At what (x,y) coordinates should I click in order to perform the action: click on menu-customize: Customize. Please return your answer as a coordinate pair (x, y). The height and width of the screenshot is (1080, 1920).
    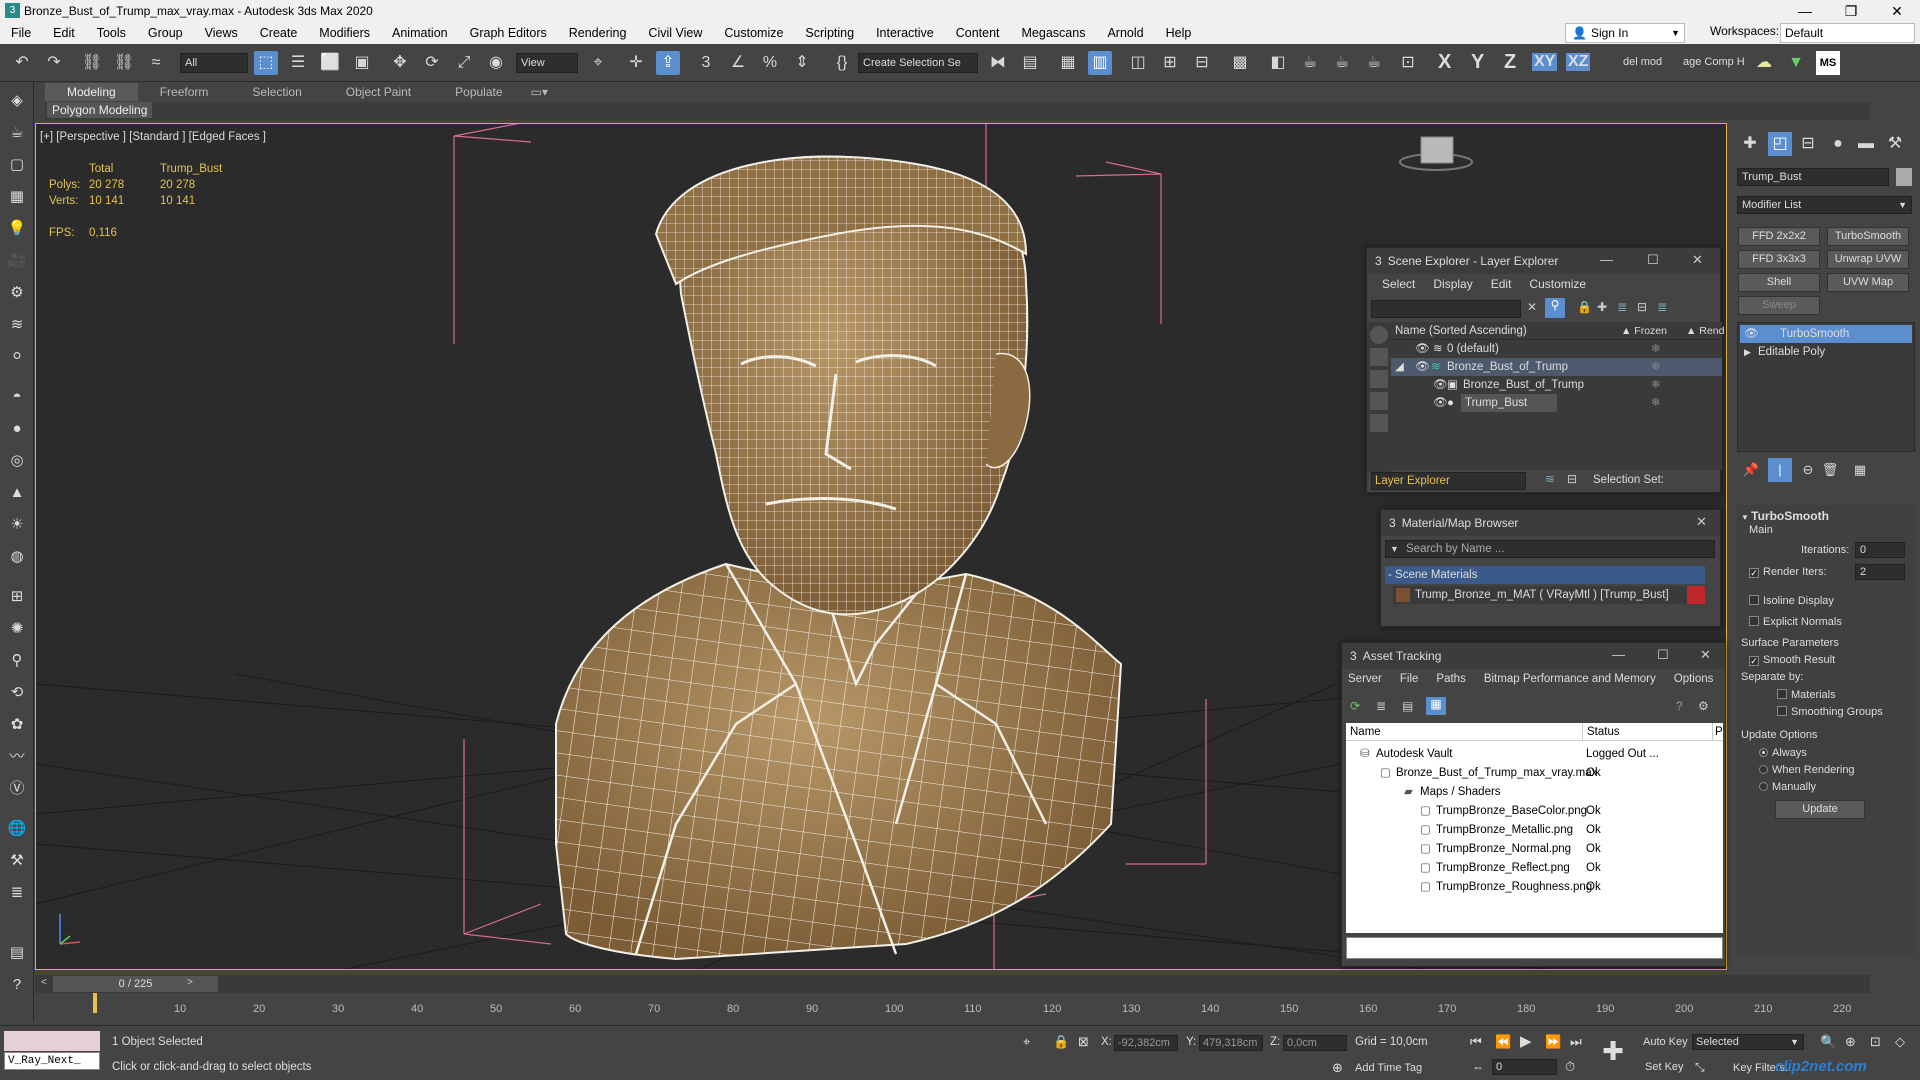
    Looking at the image, I should click on (1557, 284).